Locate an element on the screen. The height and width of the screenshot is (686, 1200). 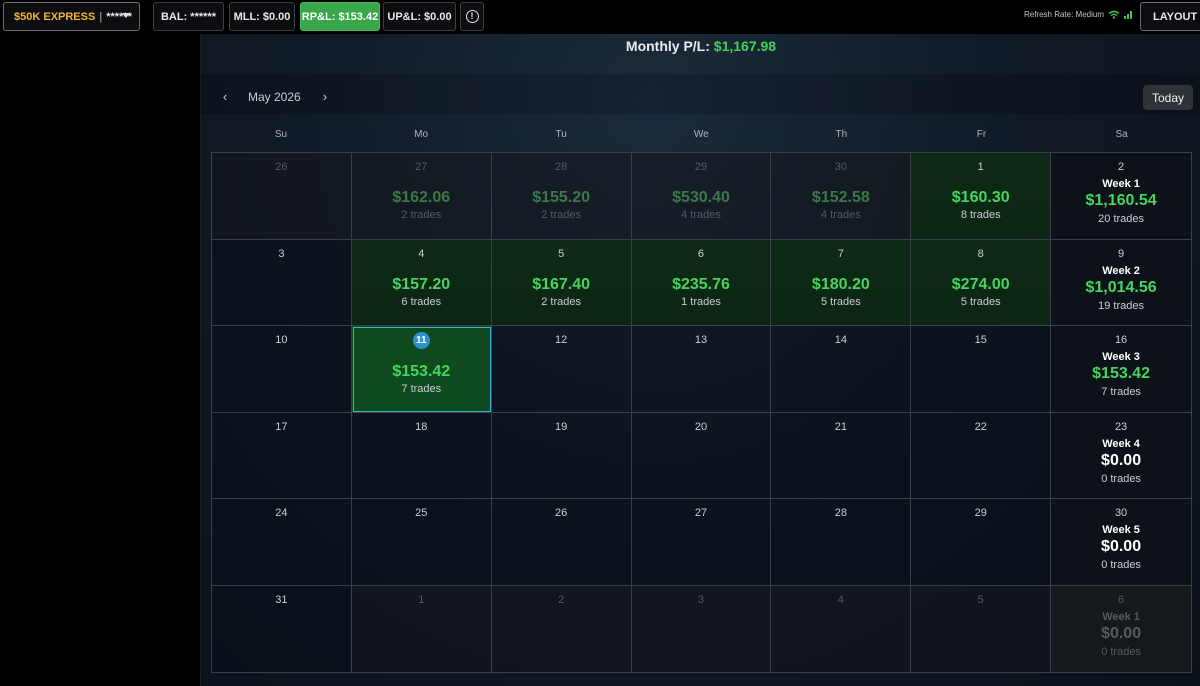
week-label: Week 5 is located at coordinates (1121, 530).